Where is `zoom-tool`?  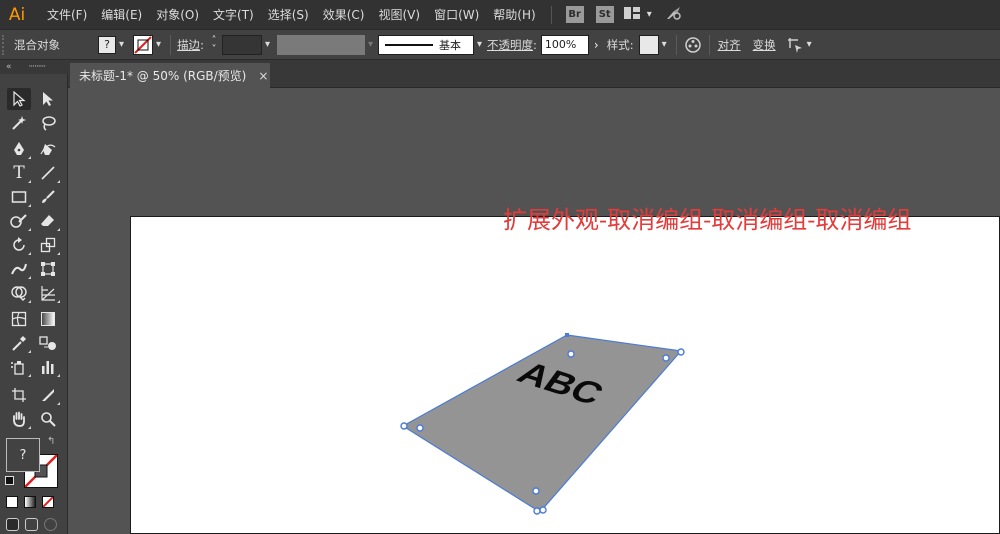
zoom-tool is located at coordinates (48, 419).